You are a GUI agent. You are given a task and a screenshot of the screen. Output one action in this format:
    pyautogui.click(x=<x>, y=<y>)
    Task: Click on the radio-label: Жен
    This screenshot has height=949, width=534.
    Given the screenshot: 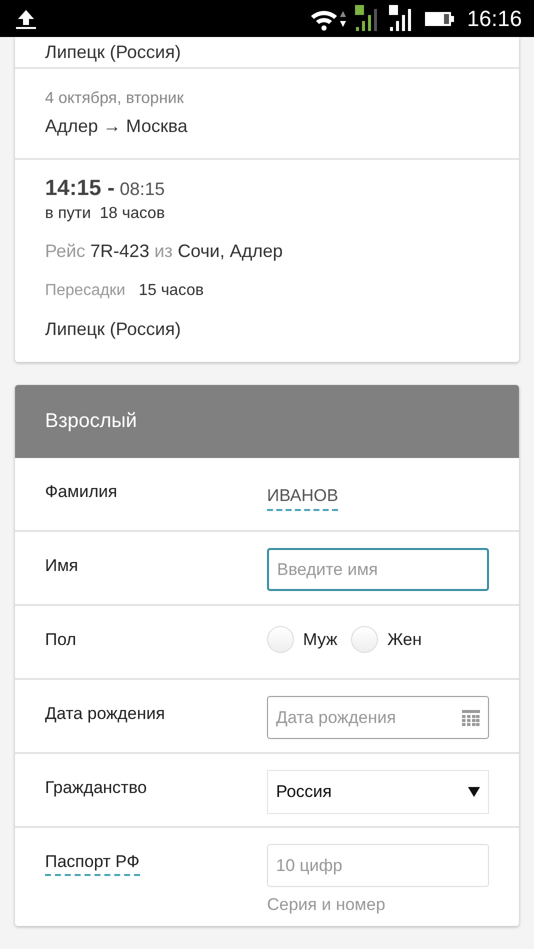 What is the action you would take?
    pyautogui.click(x=404, y=640)
    